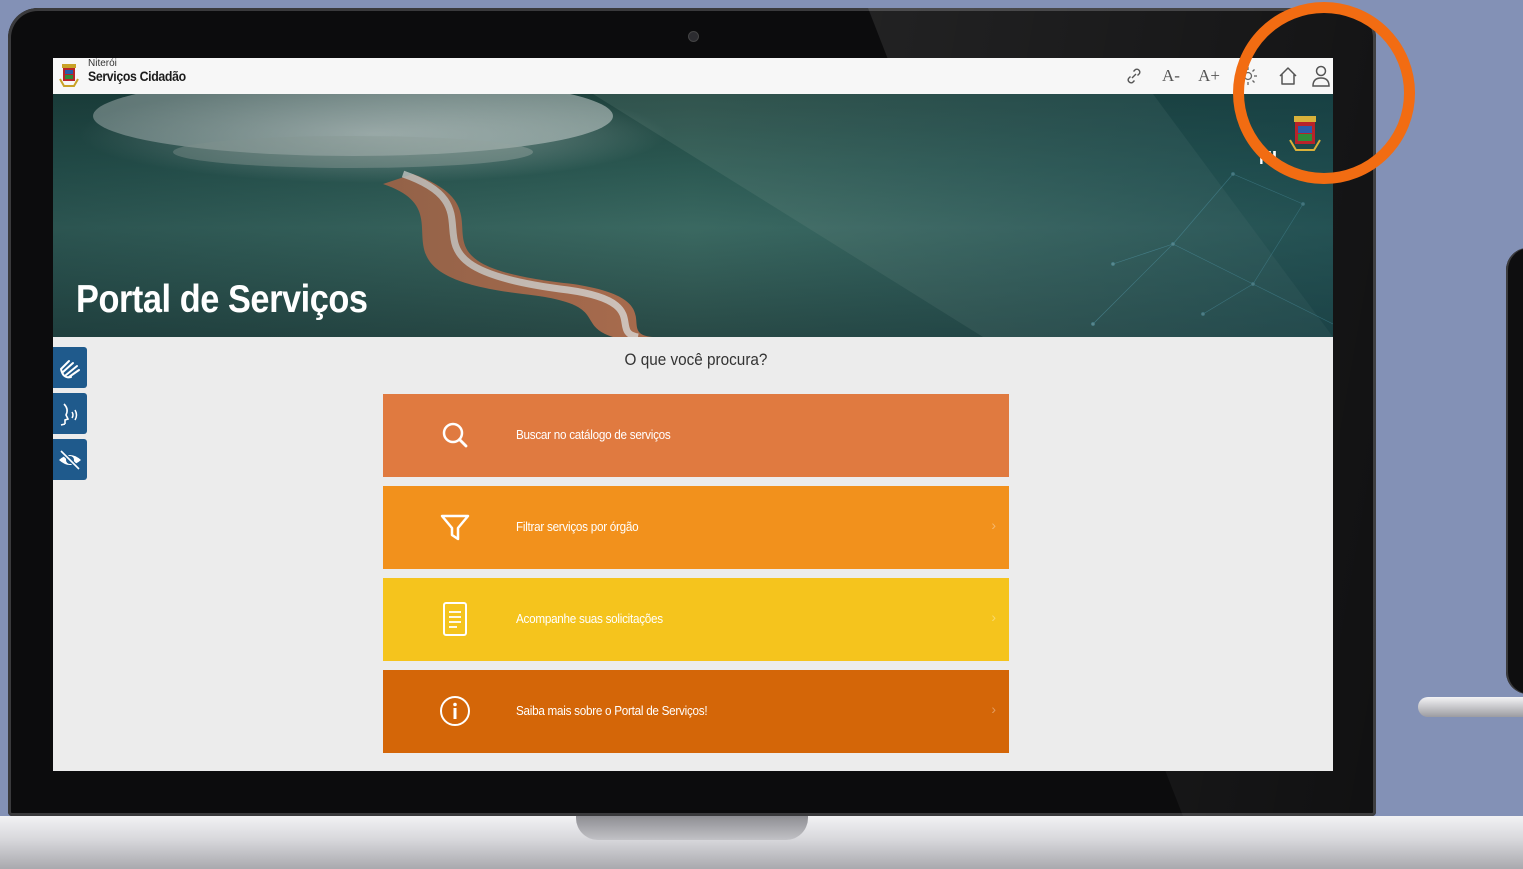 The width and height of the screenshot is (1523, 869). What do you see at coordinates (577, 526) in the screenshot?
I see `menu-item-label: Filtrar serviços por órgão` at bounding box center [577, 526].